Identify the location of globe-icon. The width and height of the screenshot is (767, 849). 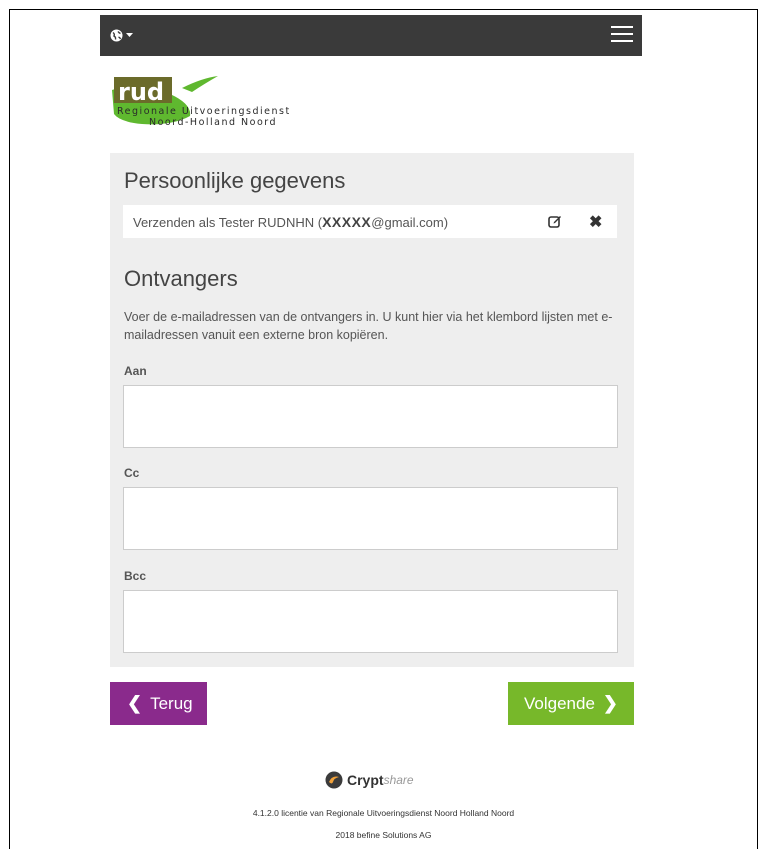
(116, 35).